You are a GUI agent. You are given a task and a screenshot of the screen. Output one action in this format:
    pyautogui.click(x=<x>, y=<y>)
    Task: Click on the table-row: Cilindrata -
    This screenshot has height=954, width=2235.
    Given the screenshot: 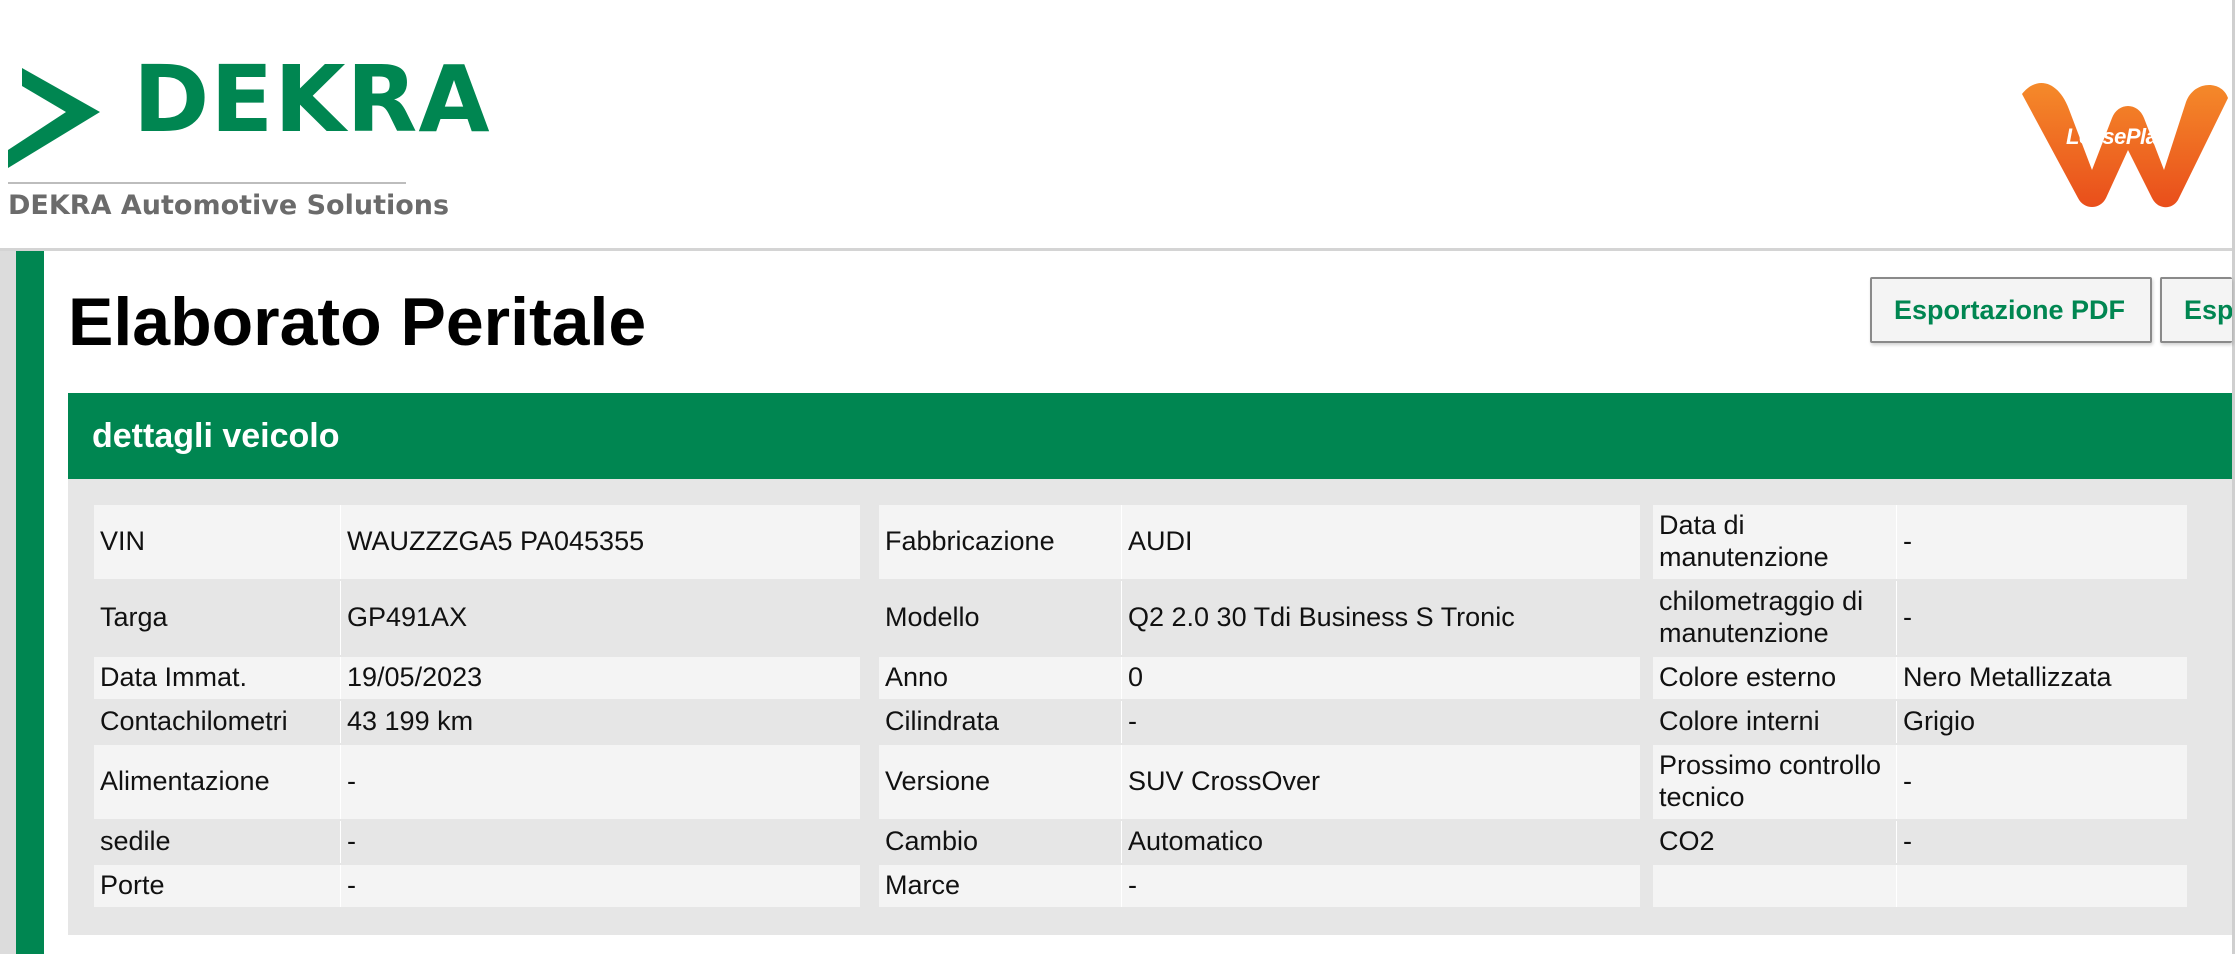 What is the action you would take?
    pyautogui.click(x=1259, y=722)
    